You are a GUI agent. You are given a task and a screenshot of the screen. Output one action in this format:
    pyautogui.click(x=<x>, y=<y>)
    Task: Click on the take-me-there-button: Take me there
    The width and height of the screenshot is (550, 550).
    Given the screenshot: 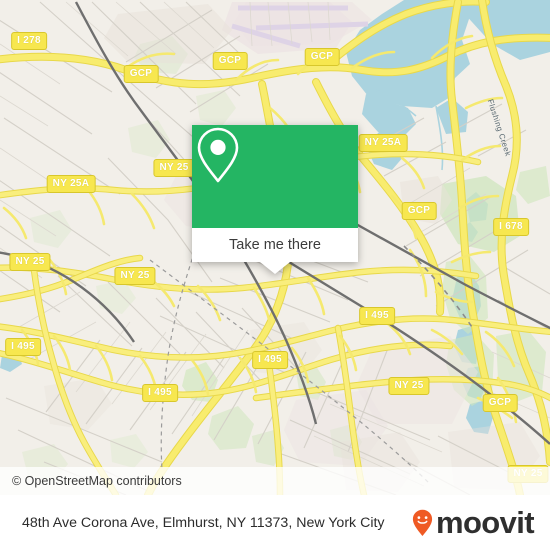 What is the action you would take?
    pyautogui.click(x=275, y=245)
    